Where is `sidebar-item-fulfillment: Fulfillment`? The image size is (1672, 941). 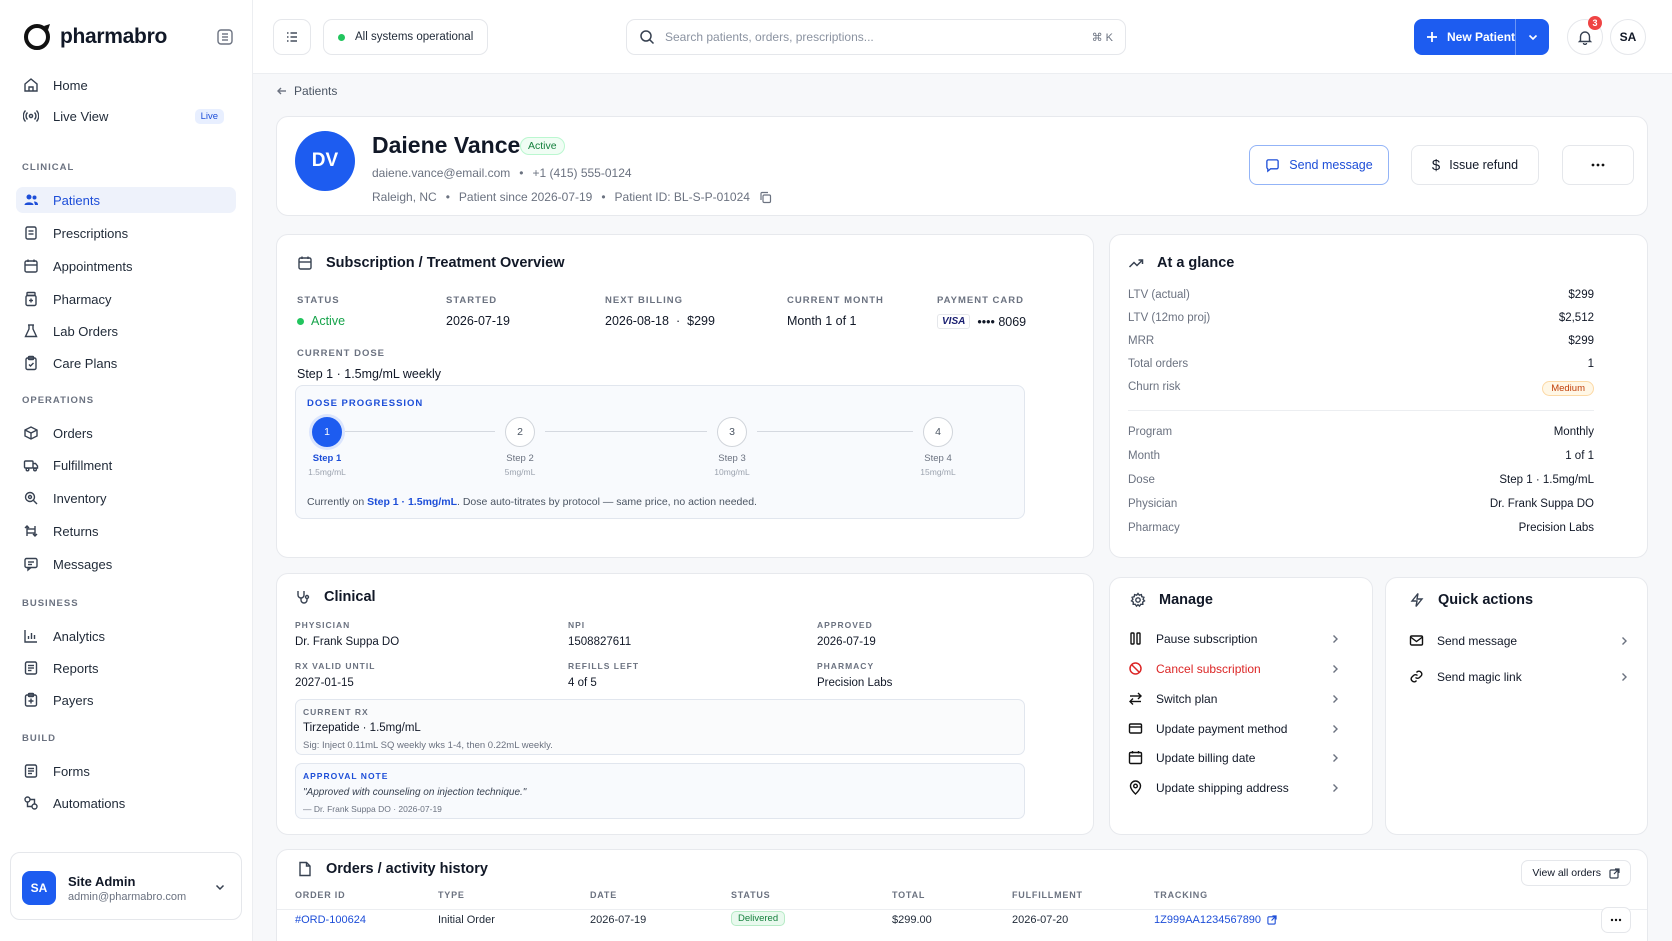 sidebar-item-fulfillment: Fulfillment is located at coordinates (126, 465).